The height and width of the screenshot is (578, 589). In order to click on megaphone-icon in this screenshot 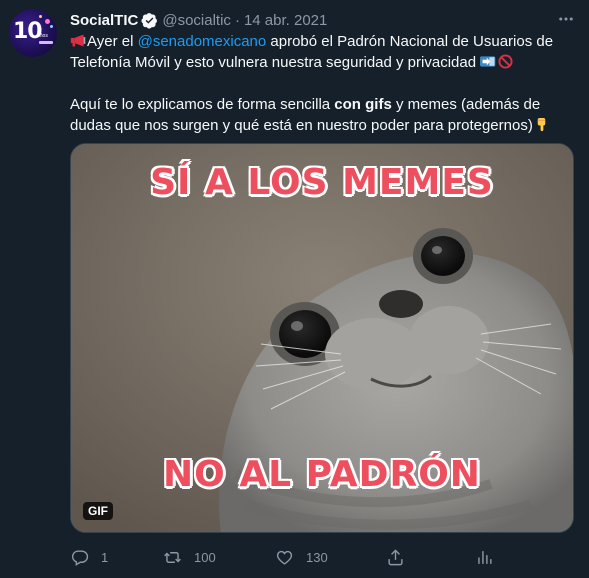, I will do `click(78, 40)`.